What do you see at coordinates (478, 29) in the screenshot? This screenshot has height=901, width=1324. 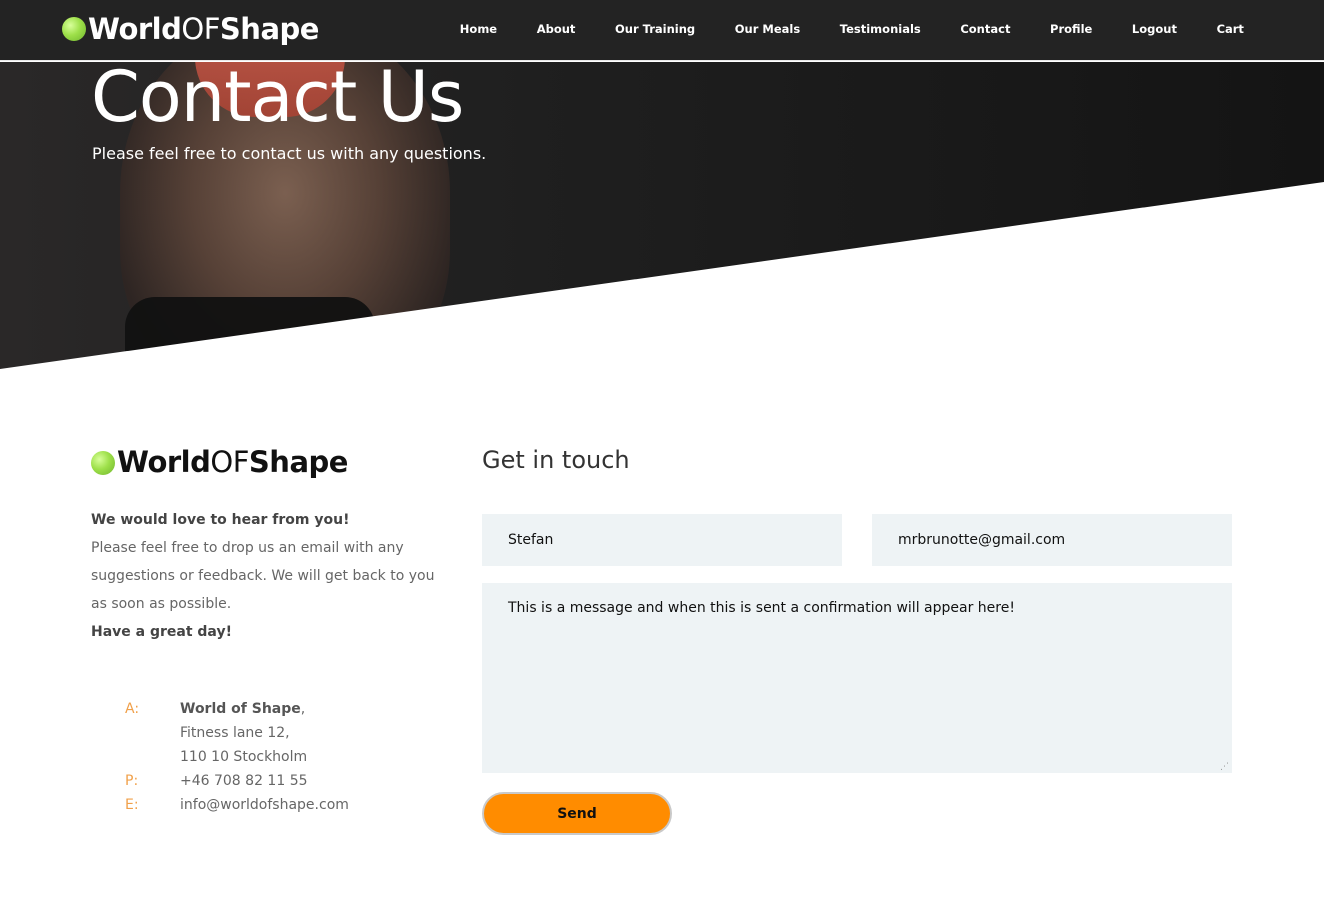 I see `nav-item-home: Home` at bounding box center [478, 29].